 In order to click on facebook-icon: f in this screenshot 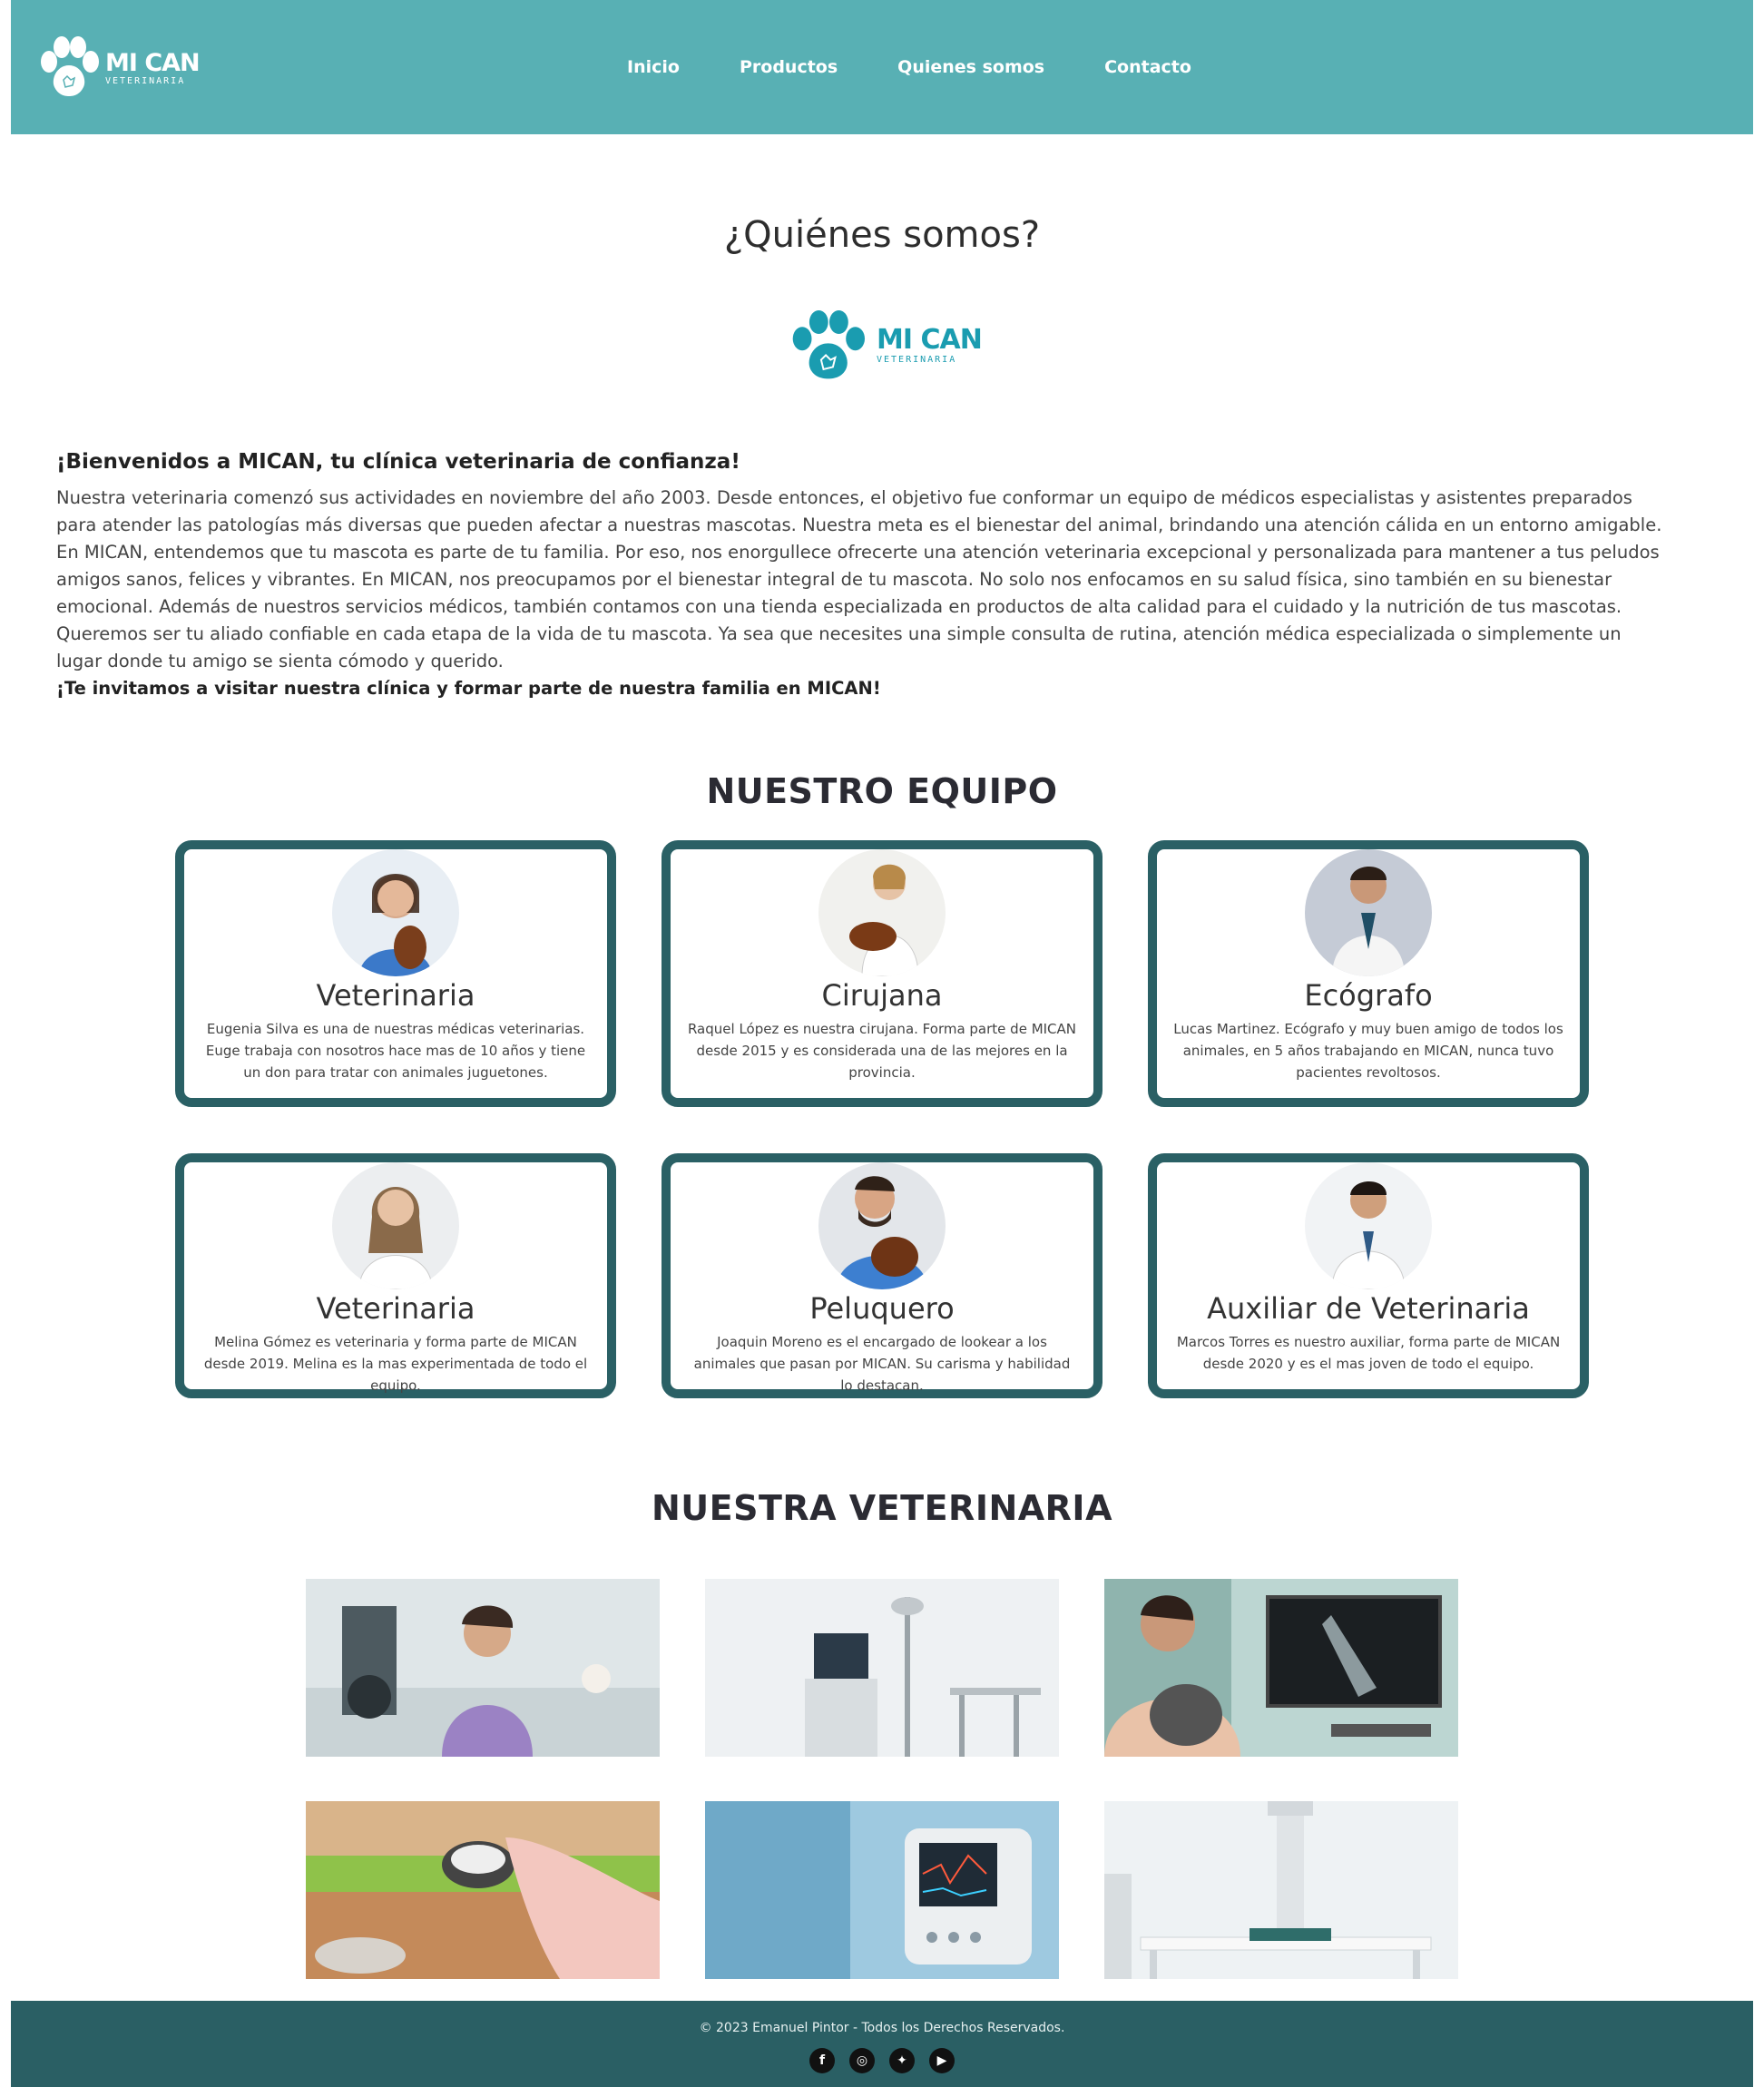, I will do `click(822, 2060)`.